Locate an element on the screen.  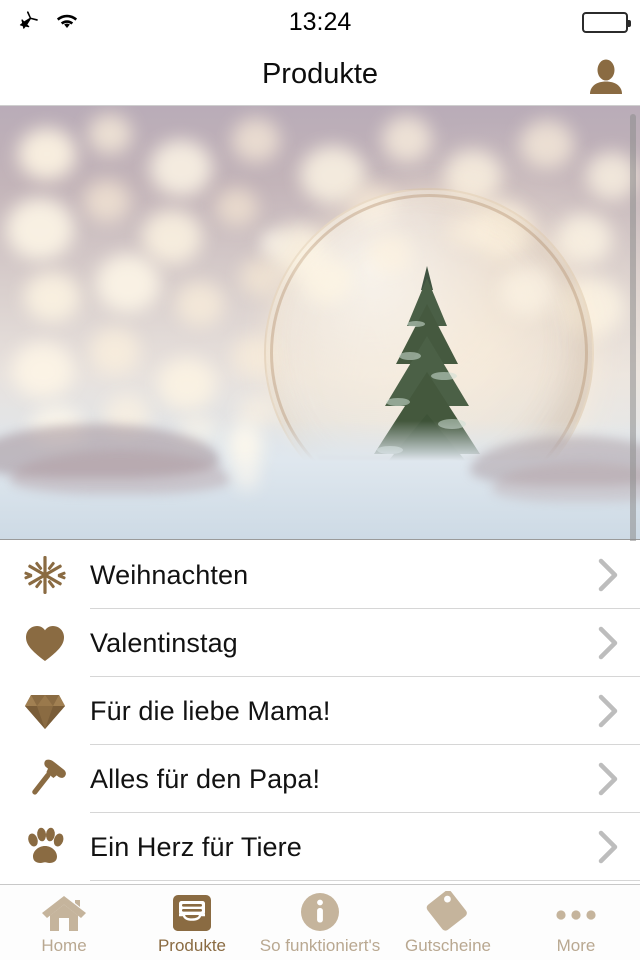
list-item-label: Alles für den Papa! is located at coordinates (205, 778).